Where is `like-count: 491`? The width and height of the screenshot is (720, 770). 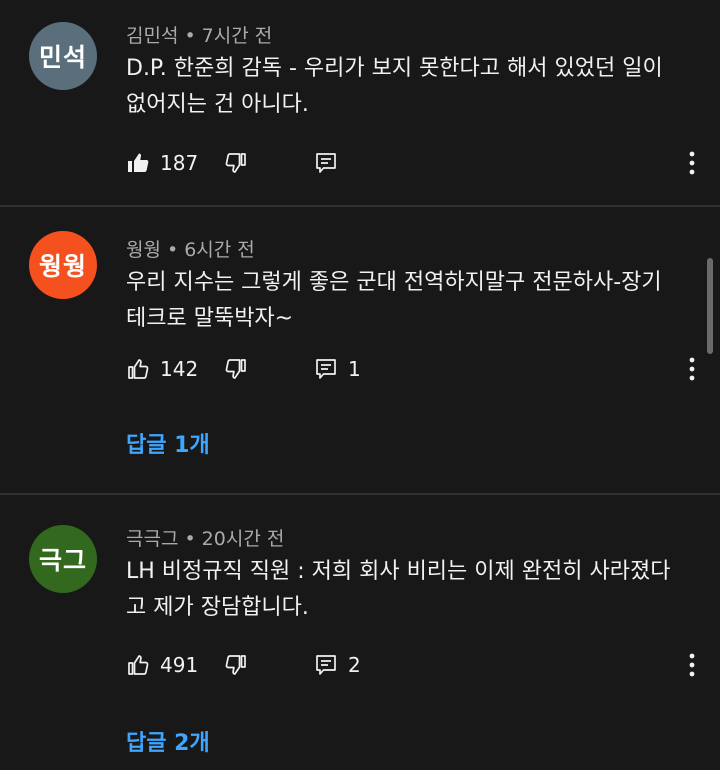 like-count: 491 is located at coordinates (179, 665).